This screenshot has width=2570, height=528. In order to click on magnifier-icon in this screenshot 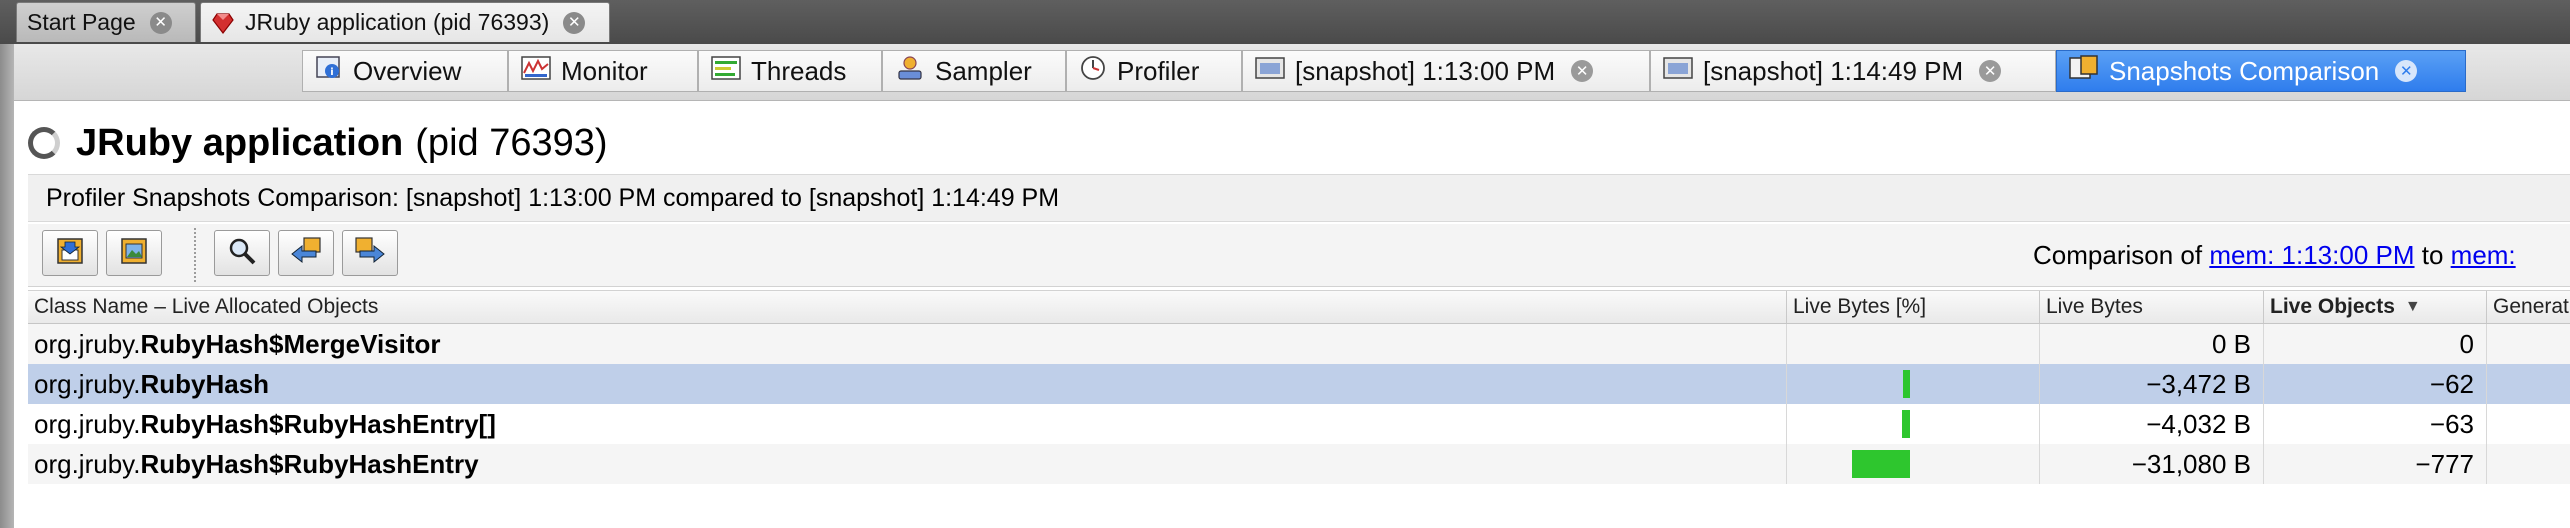, I will do `click(242, 253)`.